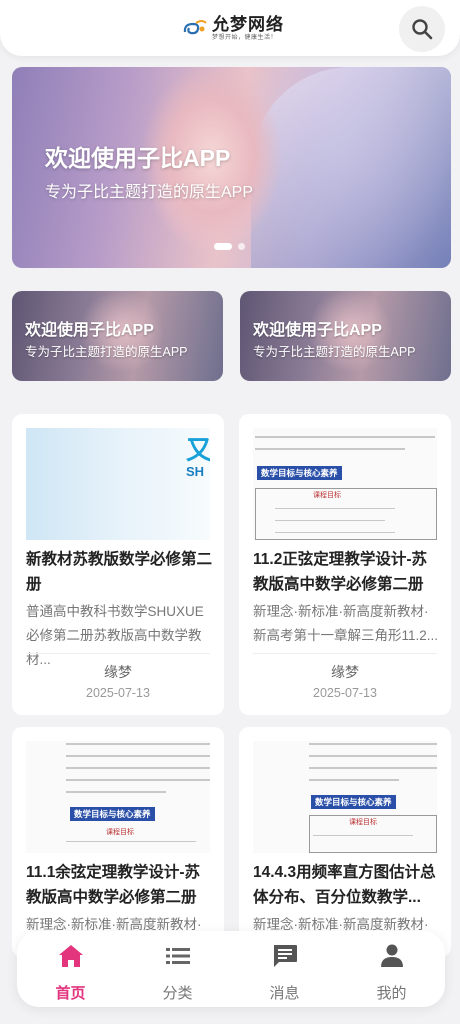 This screenshot has height=1024, width=460. Describe the element at coordinates (118, 484) in the screenshot. I see `article-thumbnail: 又 SH` at that location.